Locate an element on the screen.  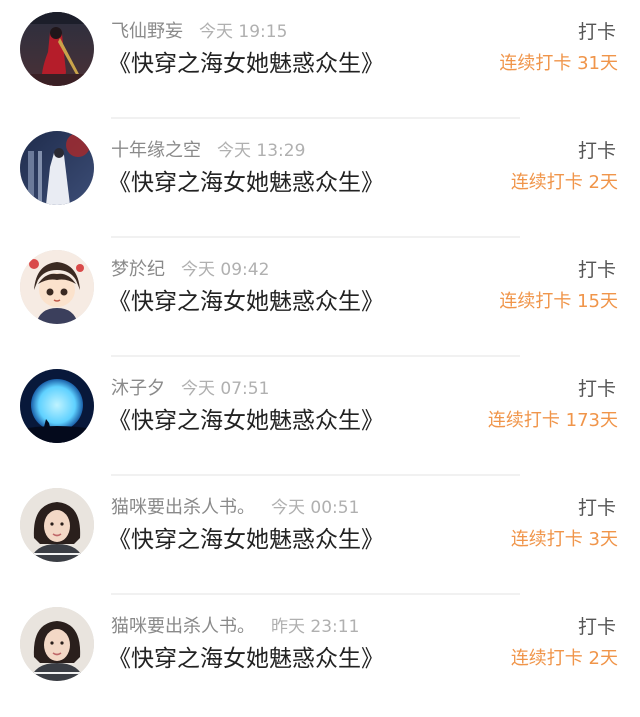
avatar-blue-moon-icon is located at coordinates (57, 406).